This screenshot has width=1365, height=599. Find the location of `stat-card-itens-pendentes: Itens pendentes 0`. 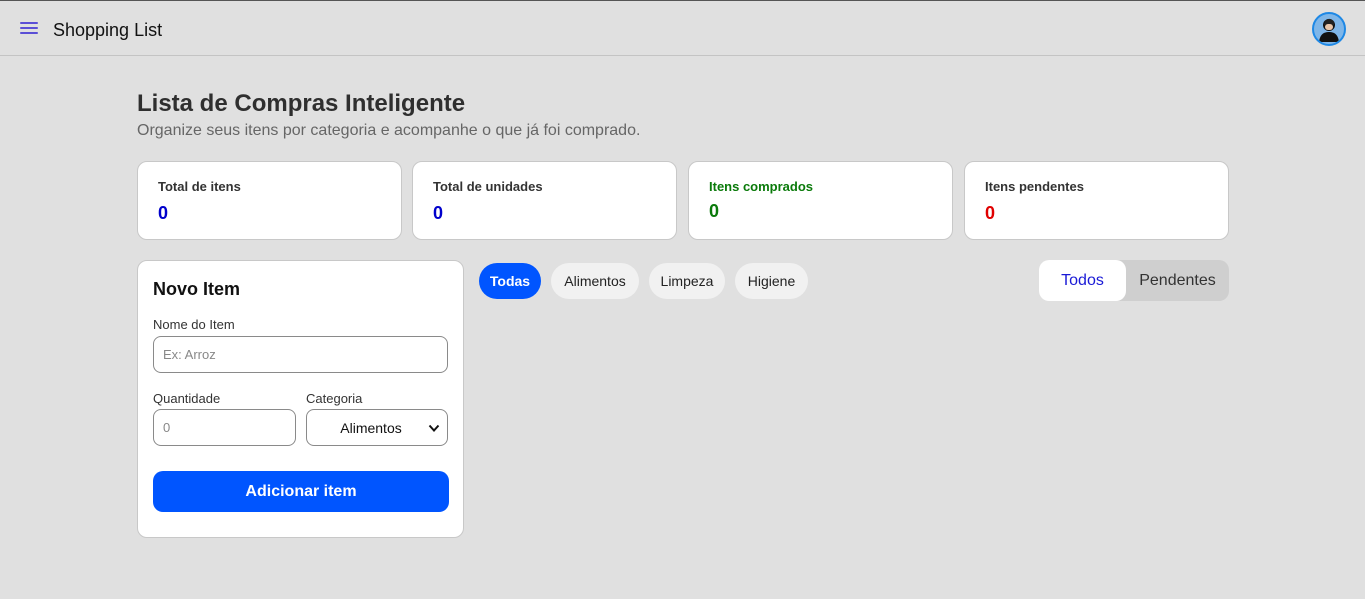

stat-card-itens-pendentes: Itens pendentes 0 is located at coordinates (1096, 200).